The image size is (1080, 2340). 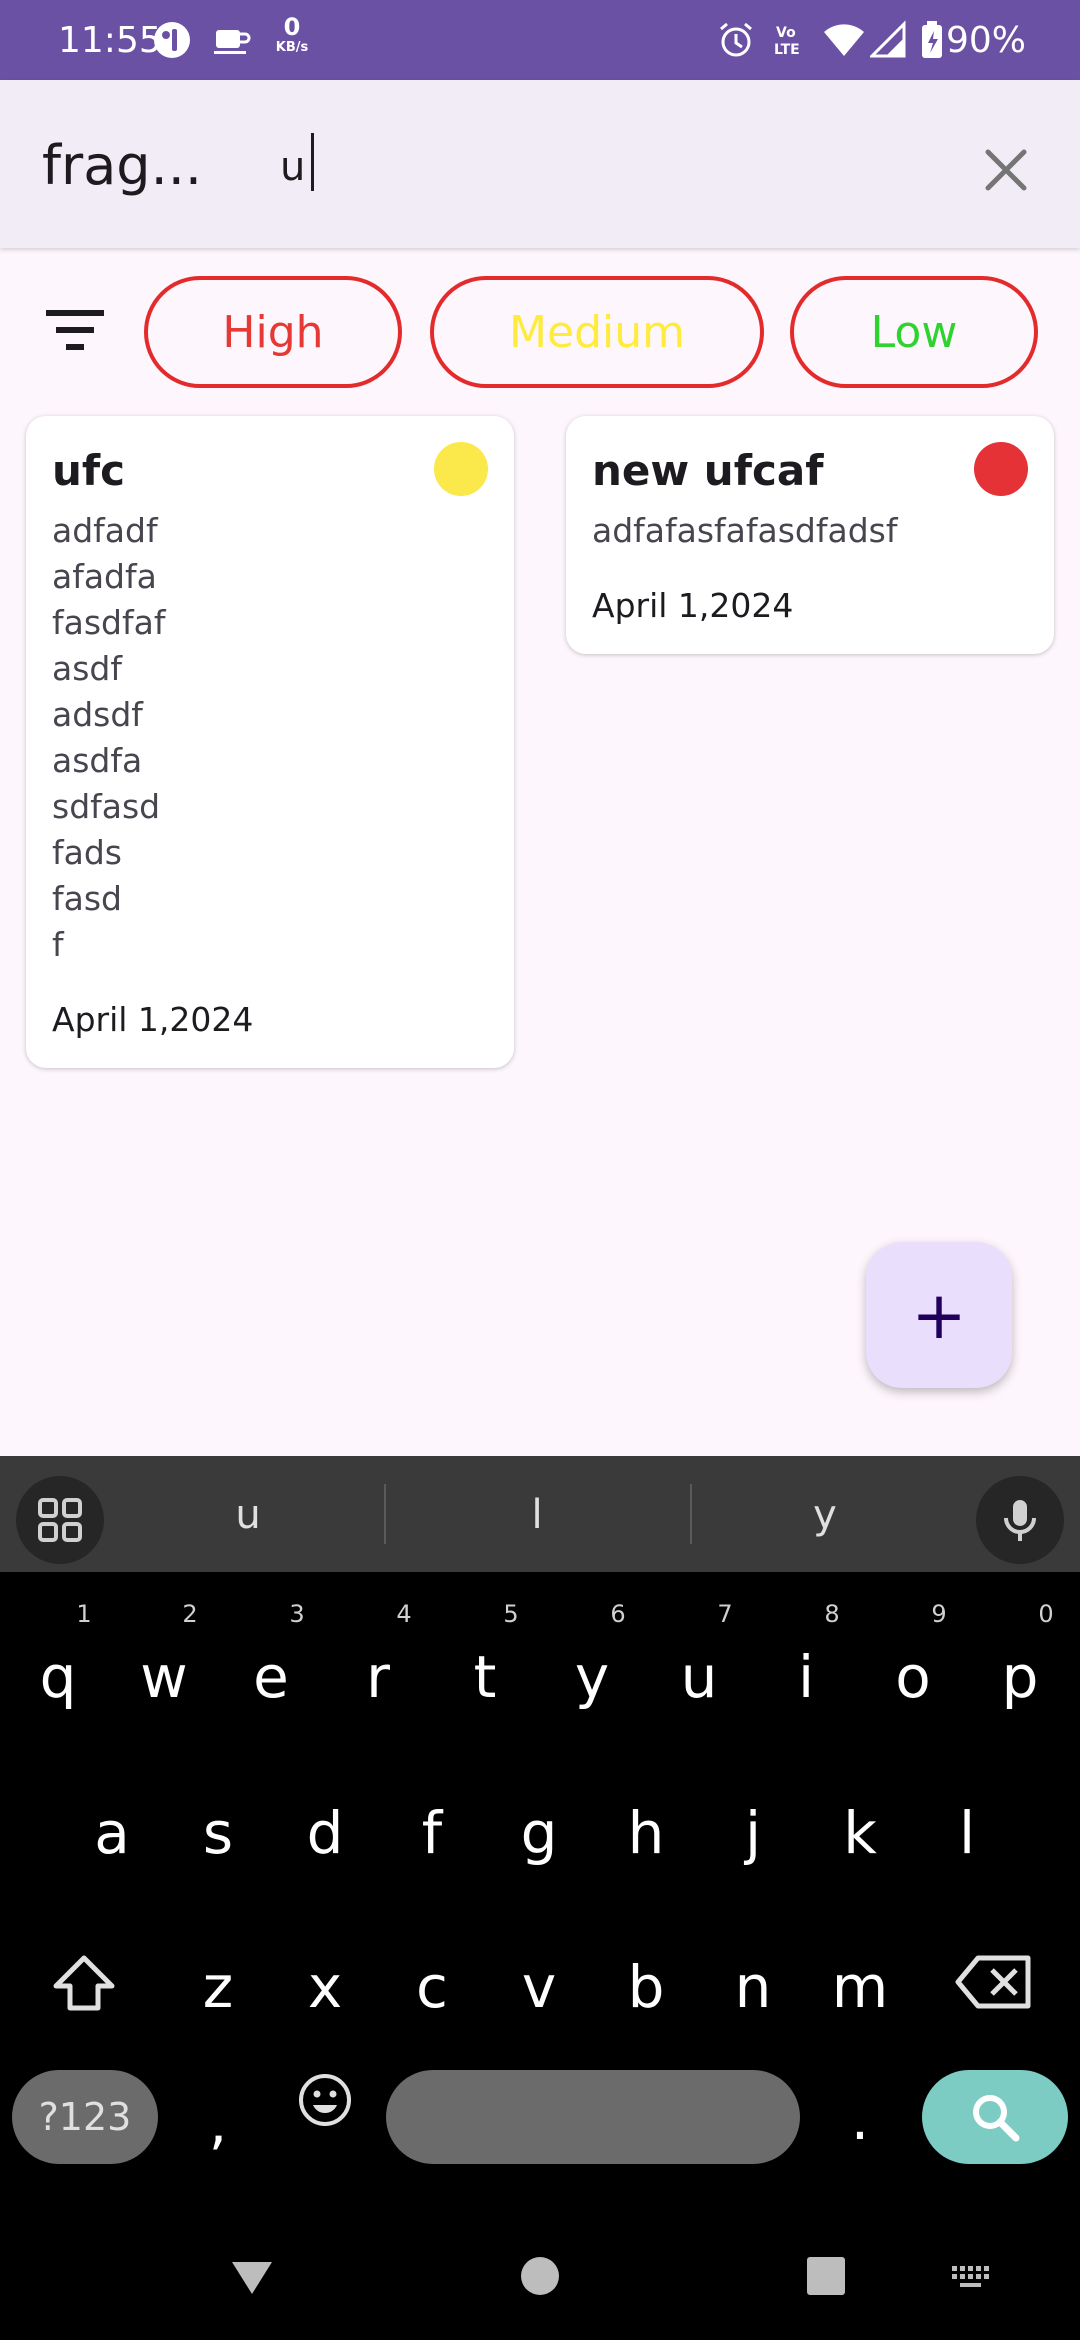 I want to click on key-label: x, so click(x=325, y=1987).